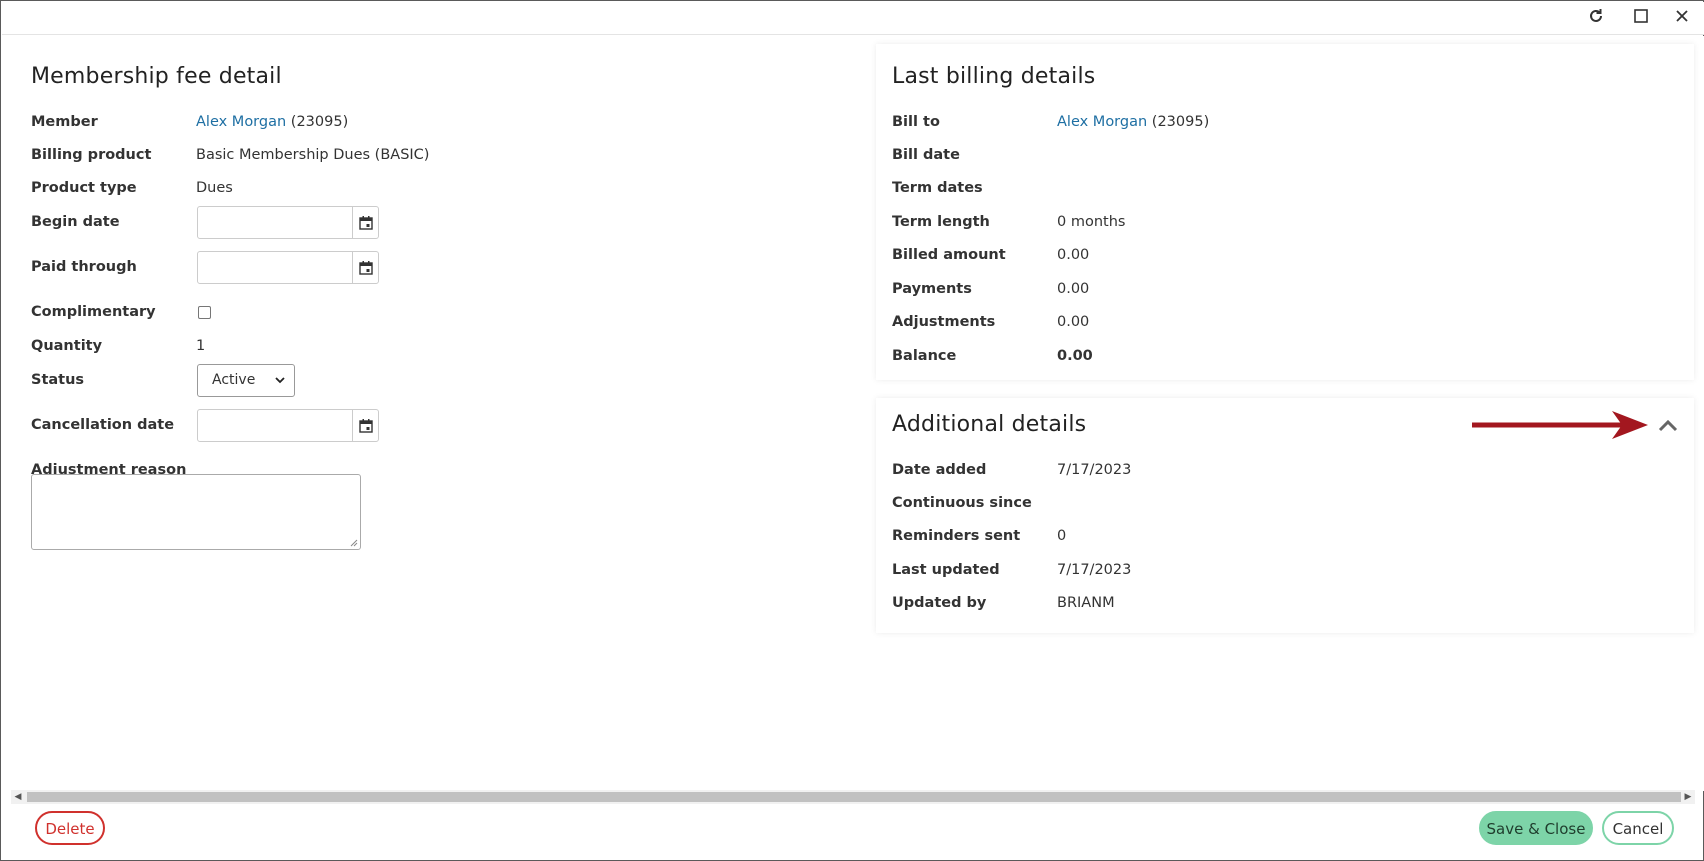  What do you see at coordinates (1688, 797) in the screenshot?
I see `scroll-right-icon: ▶` at bounding box center [1688, 797].